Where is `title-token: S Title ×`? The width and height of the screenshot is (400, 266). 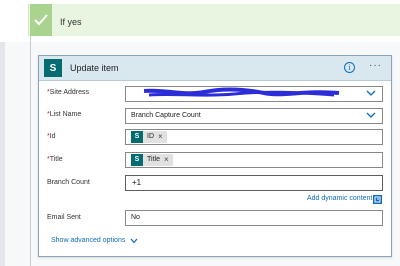 title-token: S Title × is located at coordinates (152, 160).